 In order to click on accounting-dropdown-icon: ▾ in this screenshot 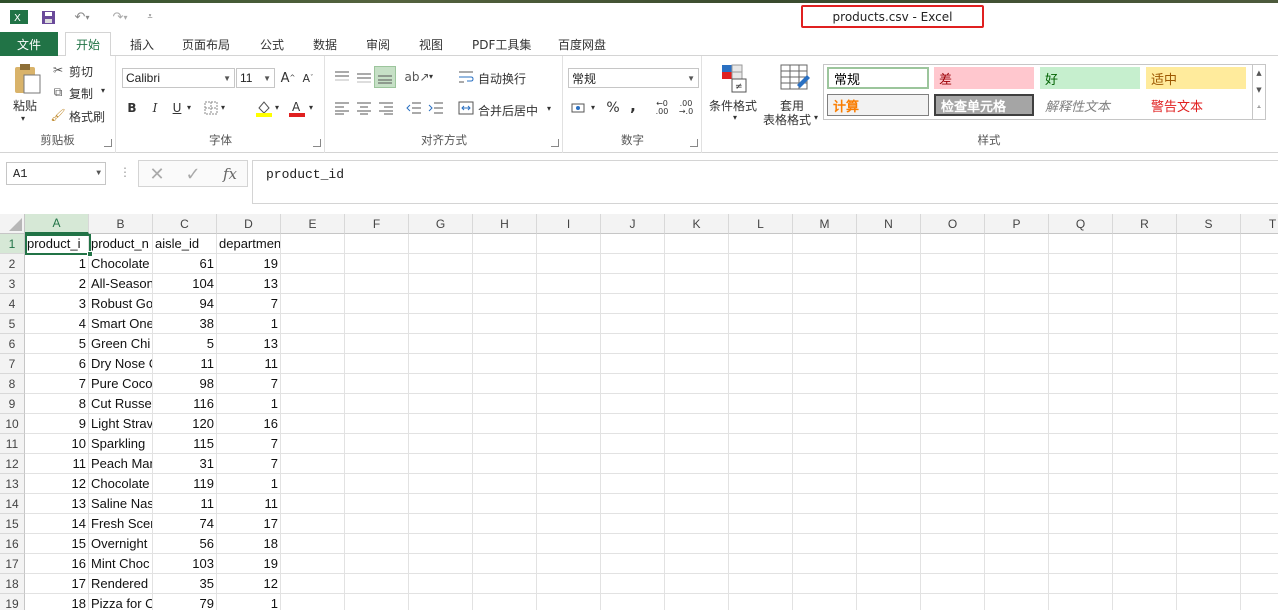, I will do `click(593, 107)`.